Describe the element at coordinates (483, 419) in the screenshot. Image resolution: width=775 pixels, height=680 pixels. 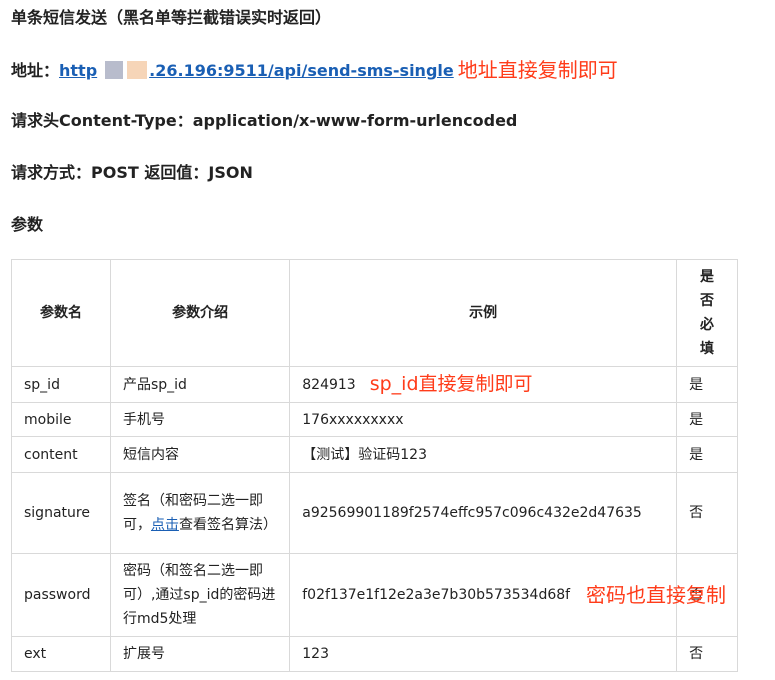
I see `param-example: 176xxxxxxxxx` at that location.